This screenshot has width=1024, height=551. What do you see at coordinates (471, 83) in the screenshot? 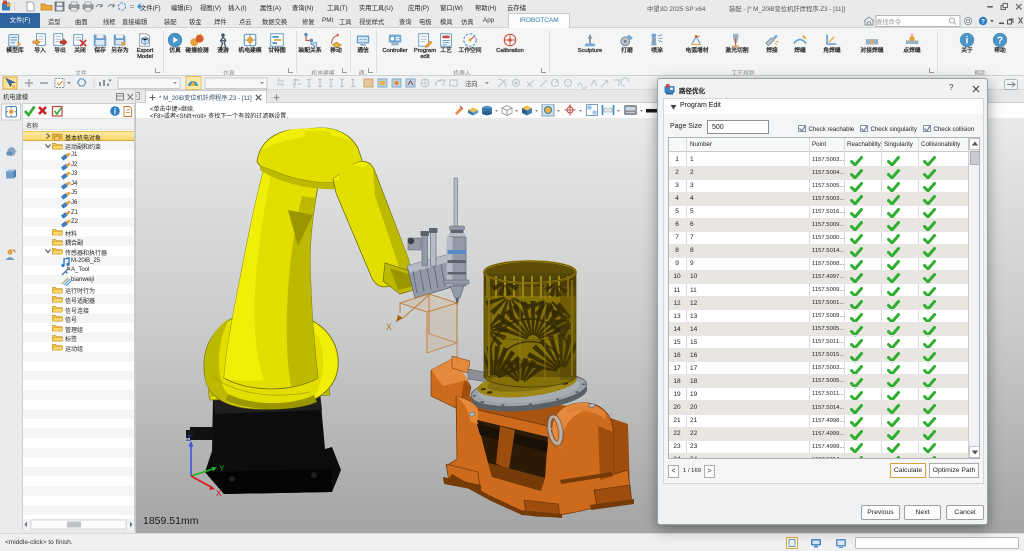
I see `svg-text: 法向` at bounding box center [471, 83].